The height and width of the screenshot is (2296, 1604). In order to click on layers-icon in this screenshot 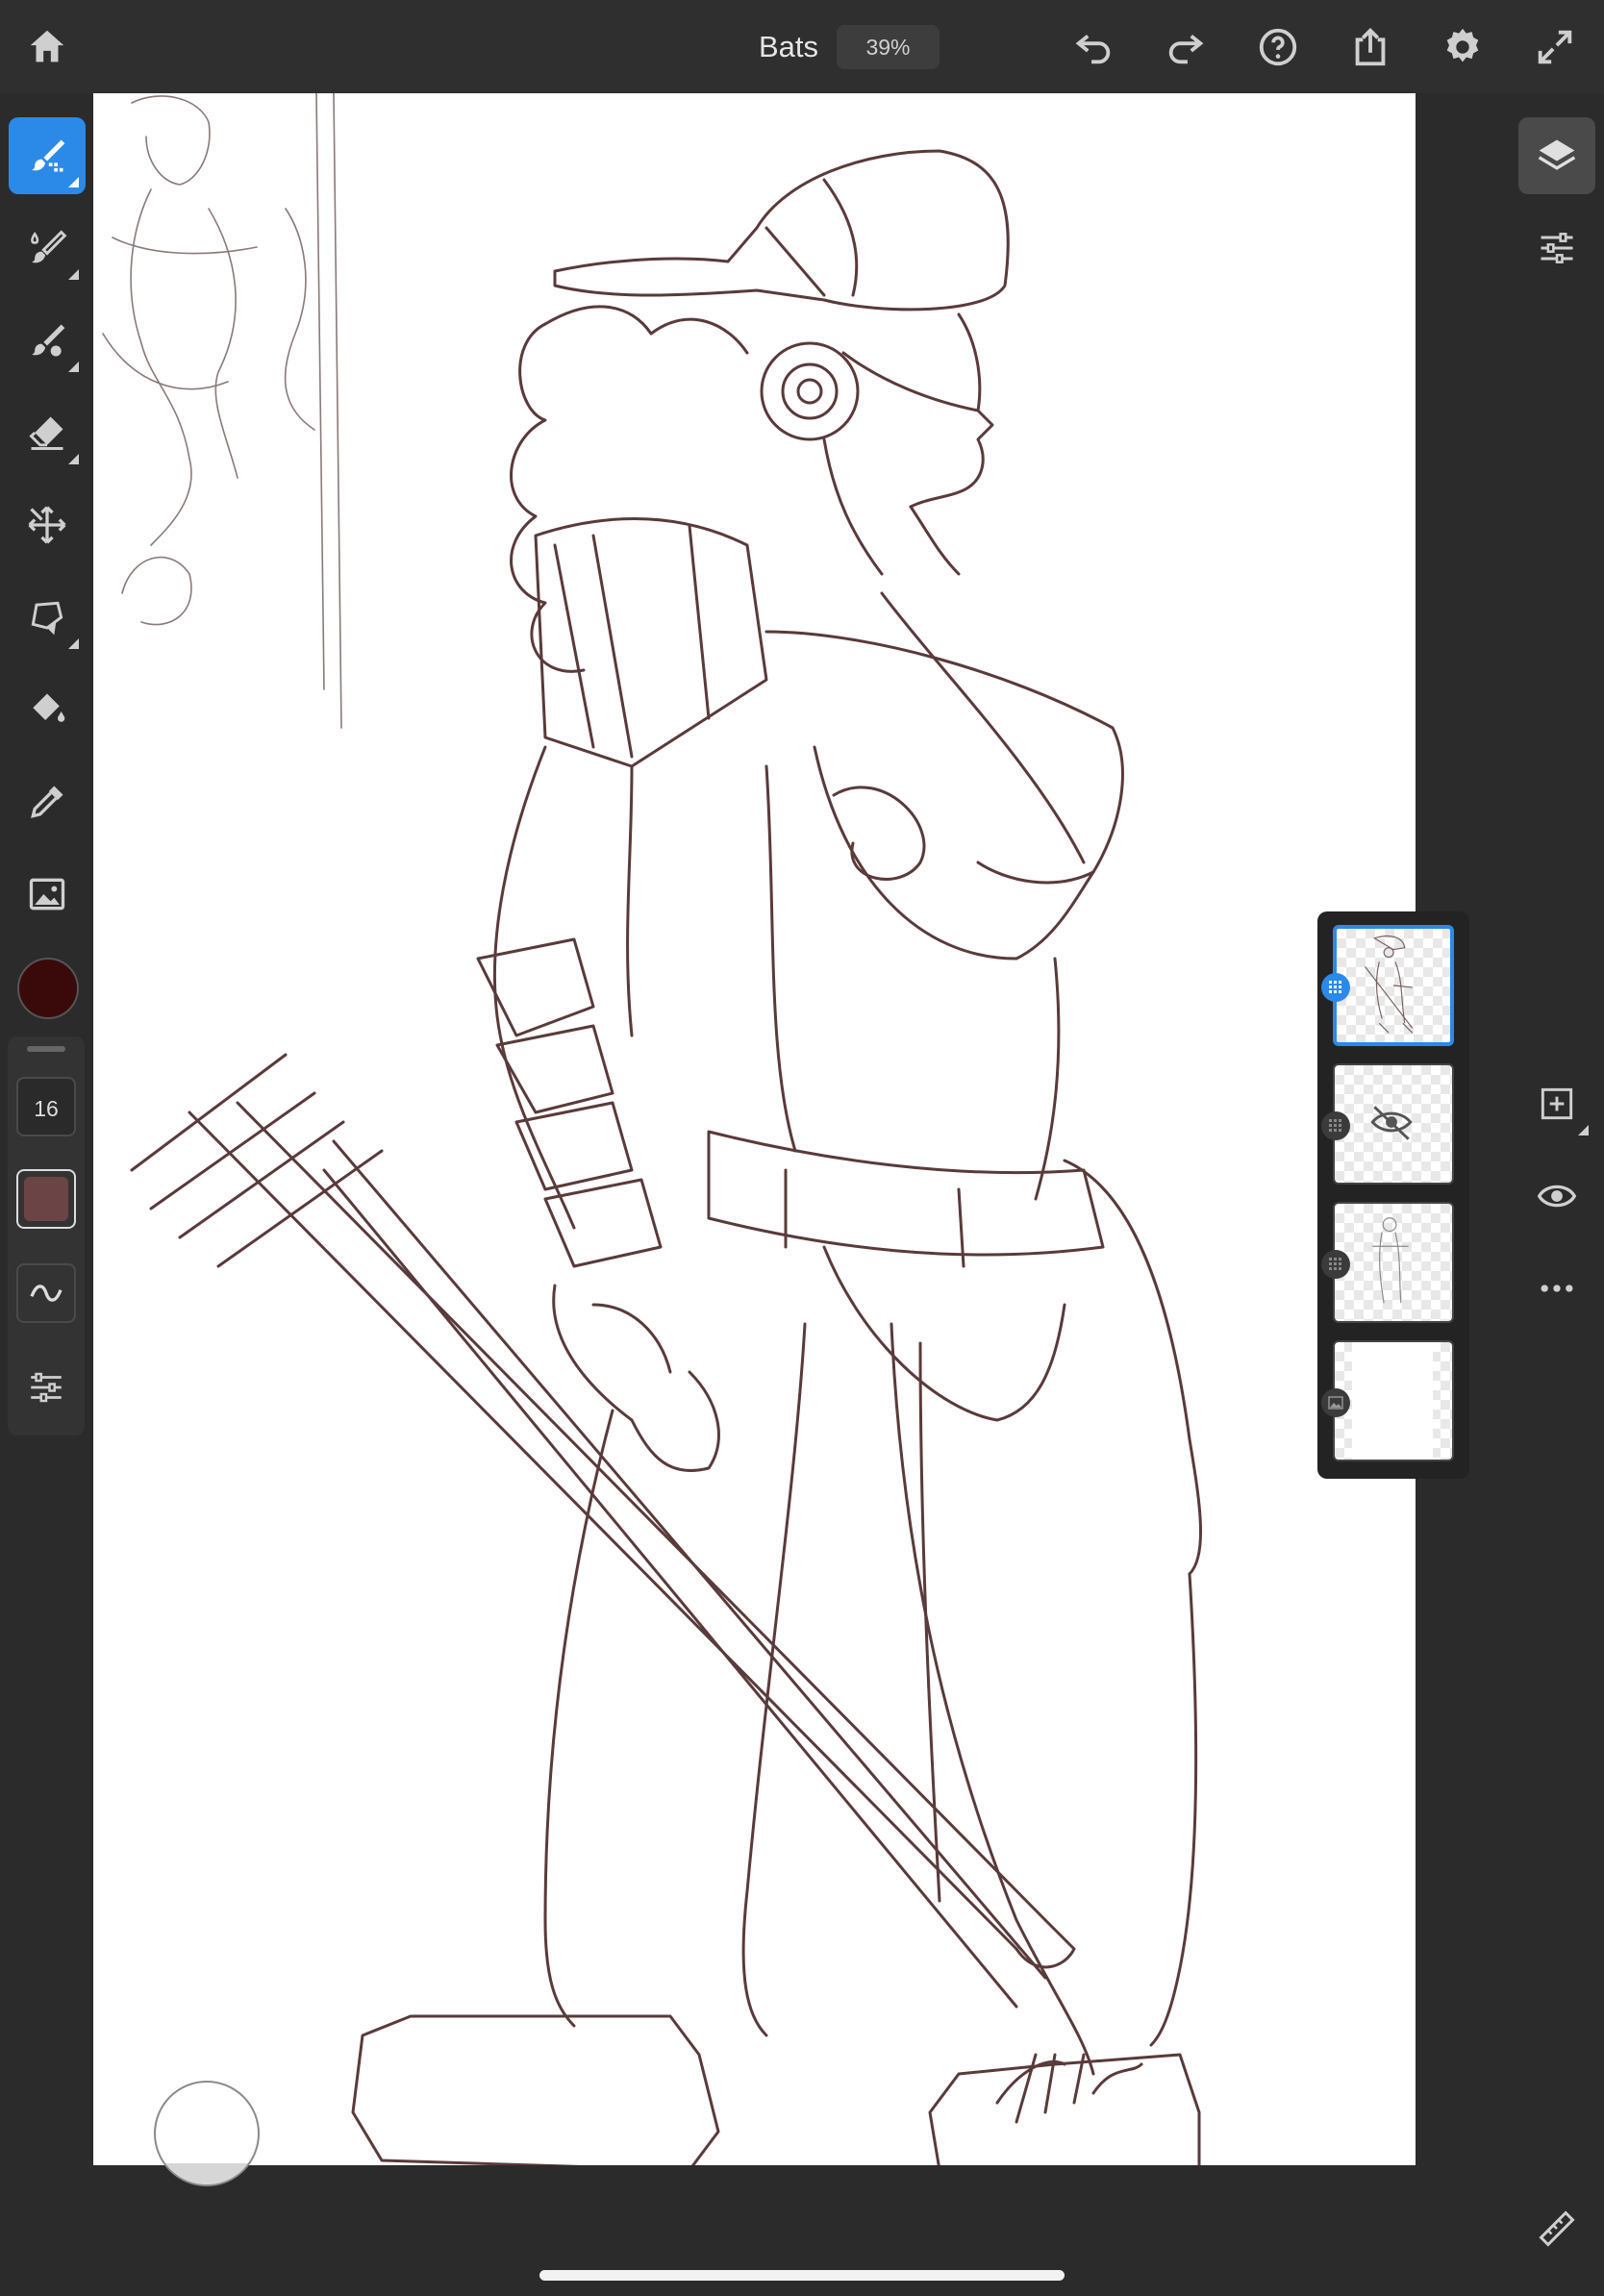, I will do `click(1557, 154)`.